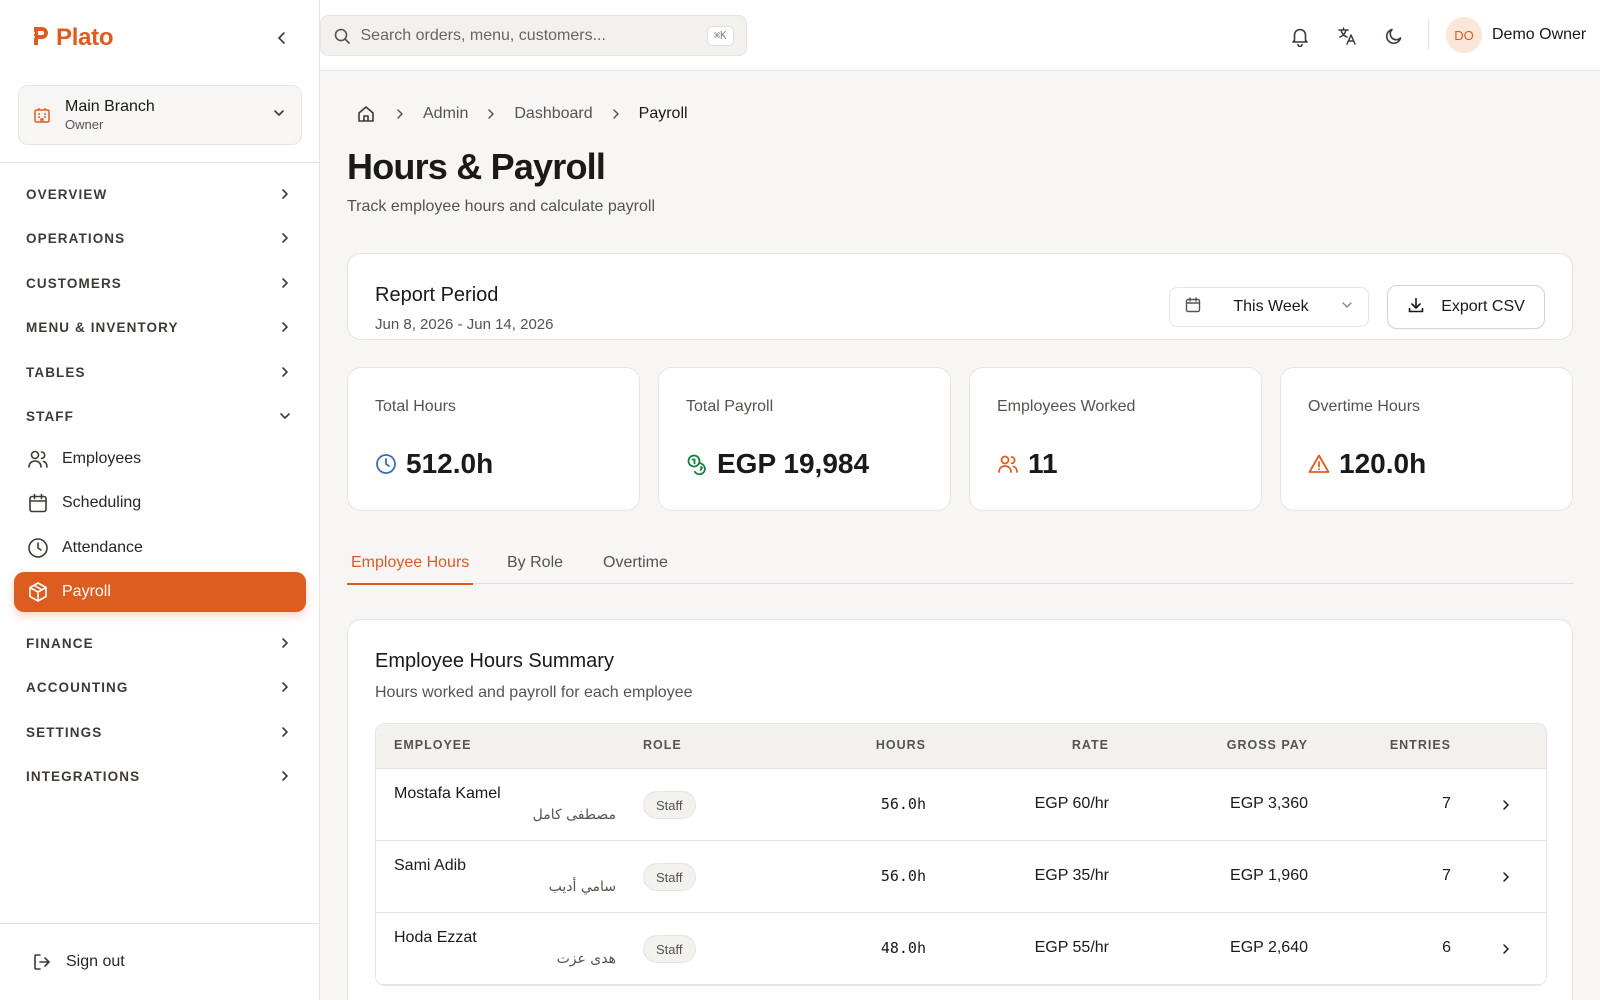  Describe the element at coordinates (1394, 36) in the screenshot. I see `theme-toggle-button` at that location.